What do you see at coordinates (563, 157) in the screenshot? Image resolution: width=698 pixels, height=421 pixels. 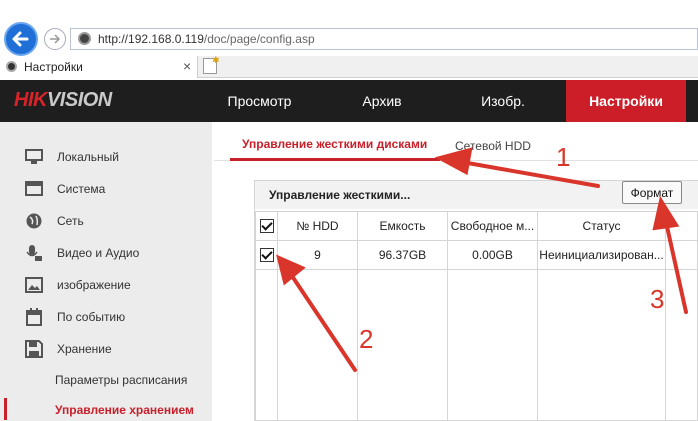 I see `annotation-number-1: 1` at bounding box center [563, 157].